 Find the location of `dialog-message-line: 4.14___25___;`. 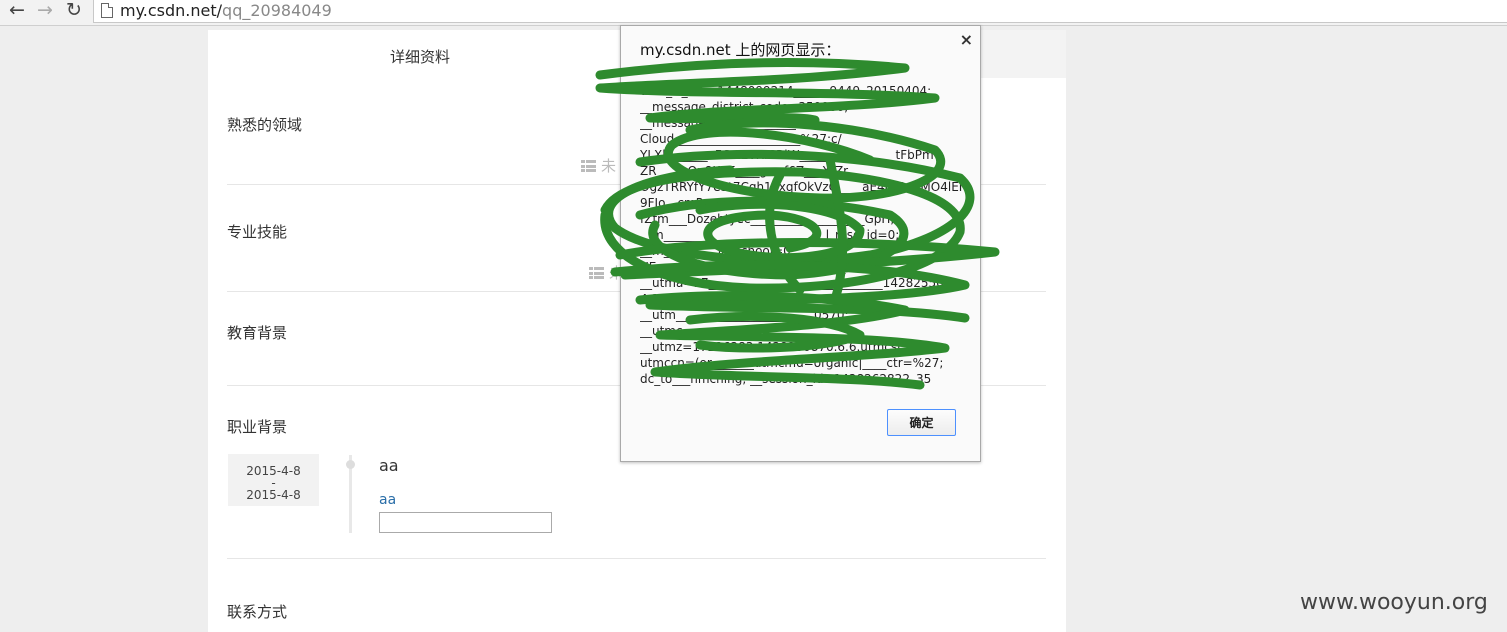

dialog-message-line: 4.14___25___; is located at coordinates (681, 299).